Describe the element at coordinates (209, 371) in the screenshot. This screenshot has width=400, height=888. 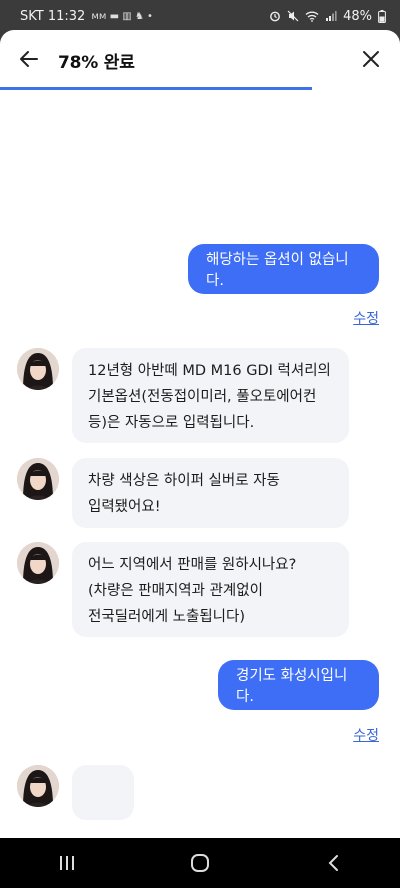
I see `bot-message-line: 12년형 아반떼 MD M16 GDI 럭셔리의` at that location.